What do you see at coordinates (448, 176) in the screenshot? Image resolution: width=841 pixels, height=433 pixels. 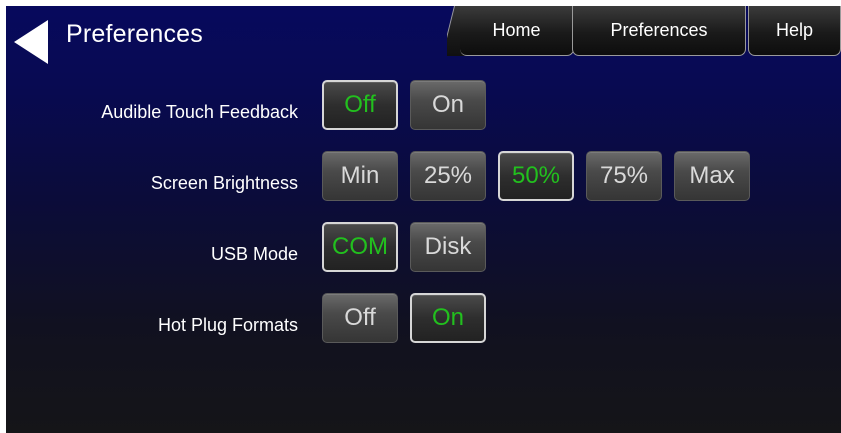 I see `brightness-25-button: 25%` at bounding box center [448, 176].